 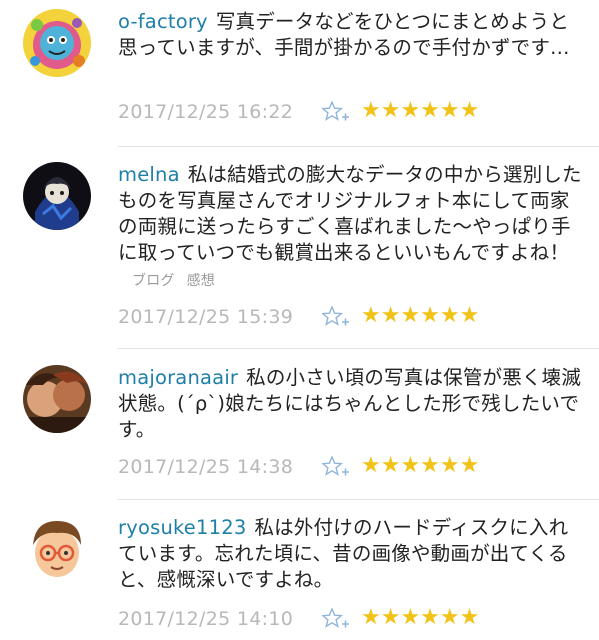 I want to click on tag-blog: ブログ, so click(x=153, y=281).